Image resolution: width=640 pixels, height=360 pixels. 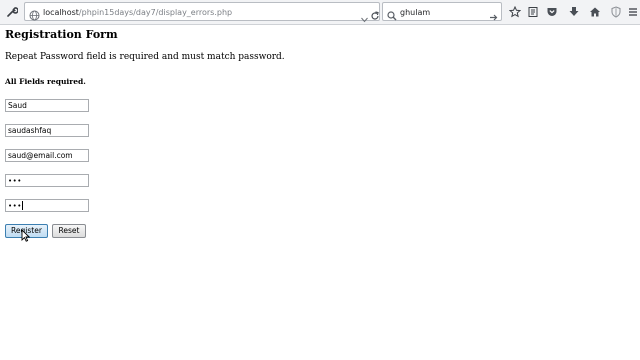 What do you see at coordinates (442, 11) in the screenshot?
I see `search-bar: ghulam` at bounding box center [442, 11].